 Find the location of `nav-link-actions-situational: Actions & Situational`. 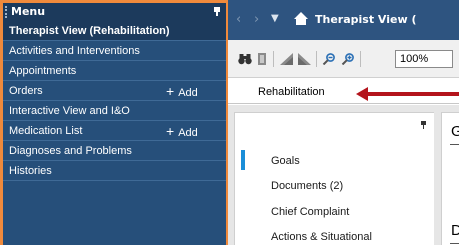

nav-link-actions-situational: Actions & Situational is located at coordinates (321, 237).